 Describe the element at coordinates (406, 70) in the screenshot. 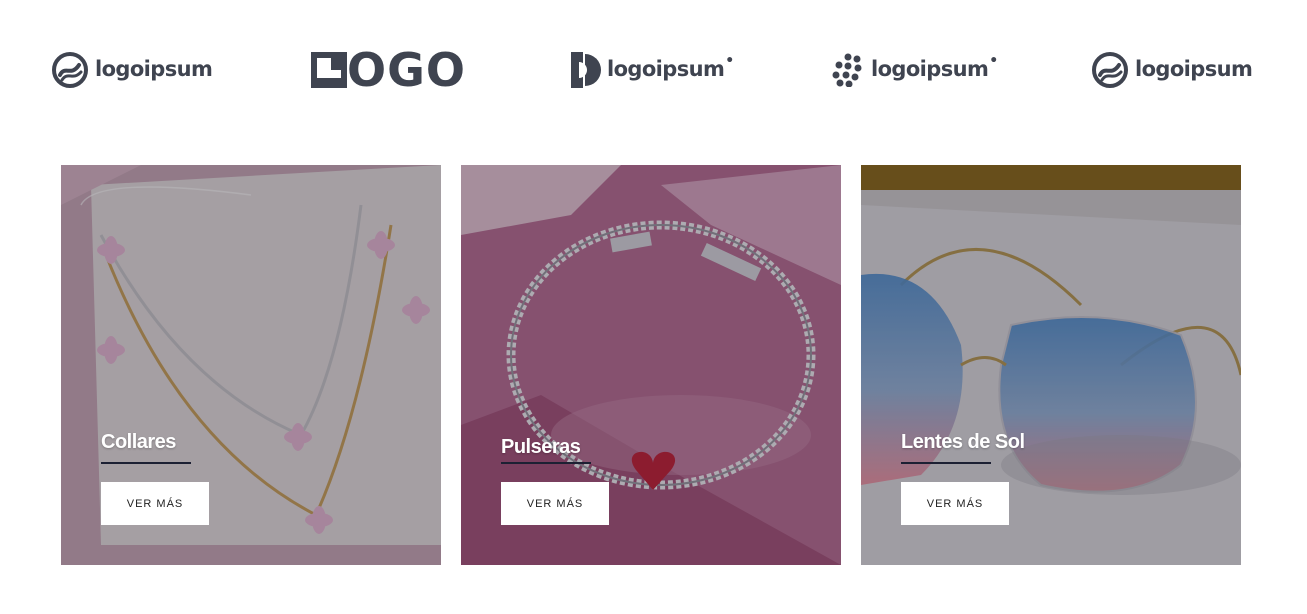

I see `logo-wordmark: OGO` at that location.